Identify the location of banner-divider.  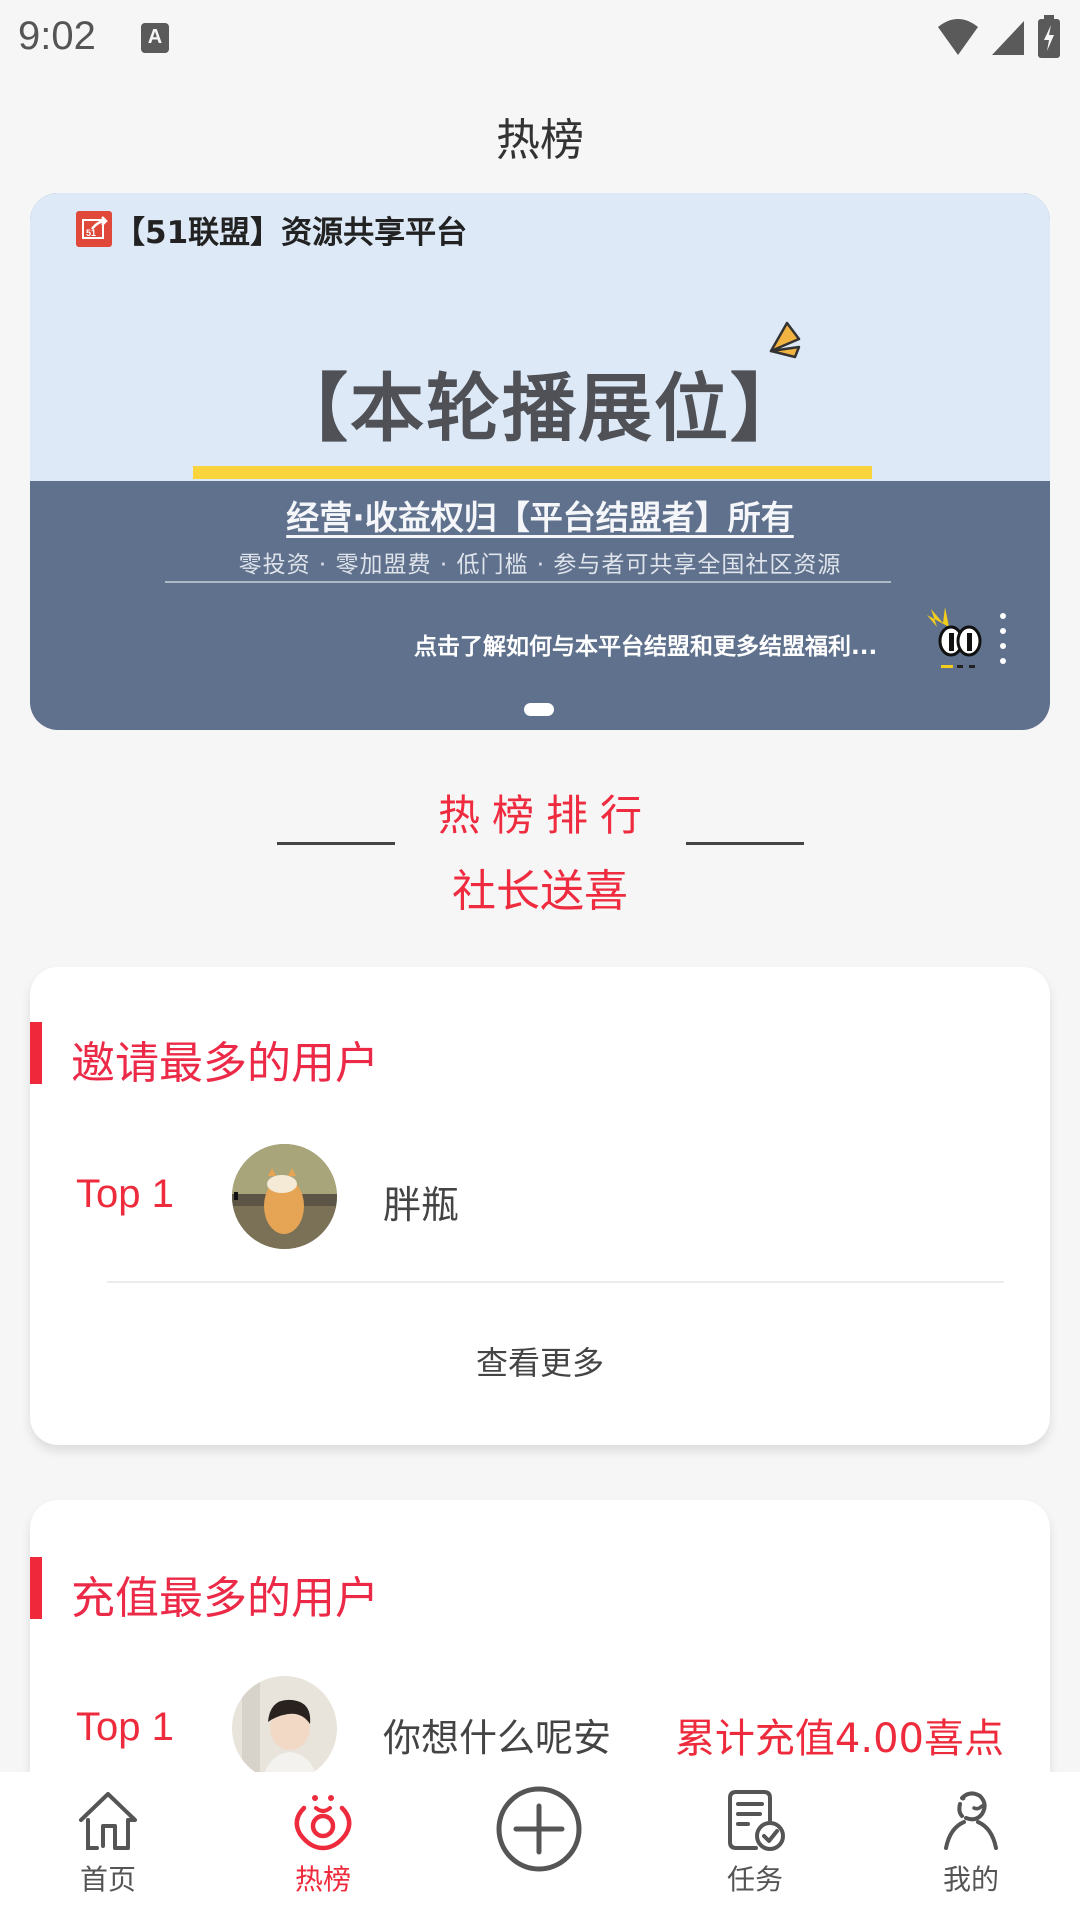
(528, 582).